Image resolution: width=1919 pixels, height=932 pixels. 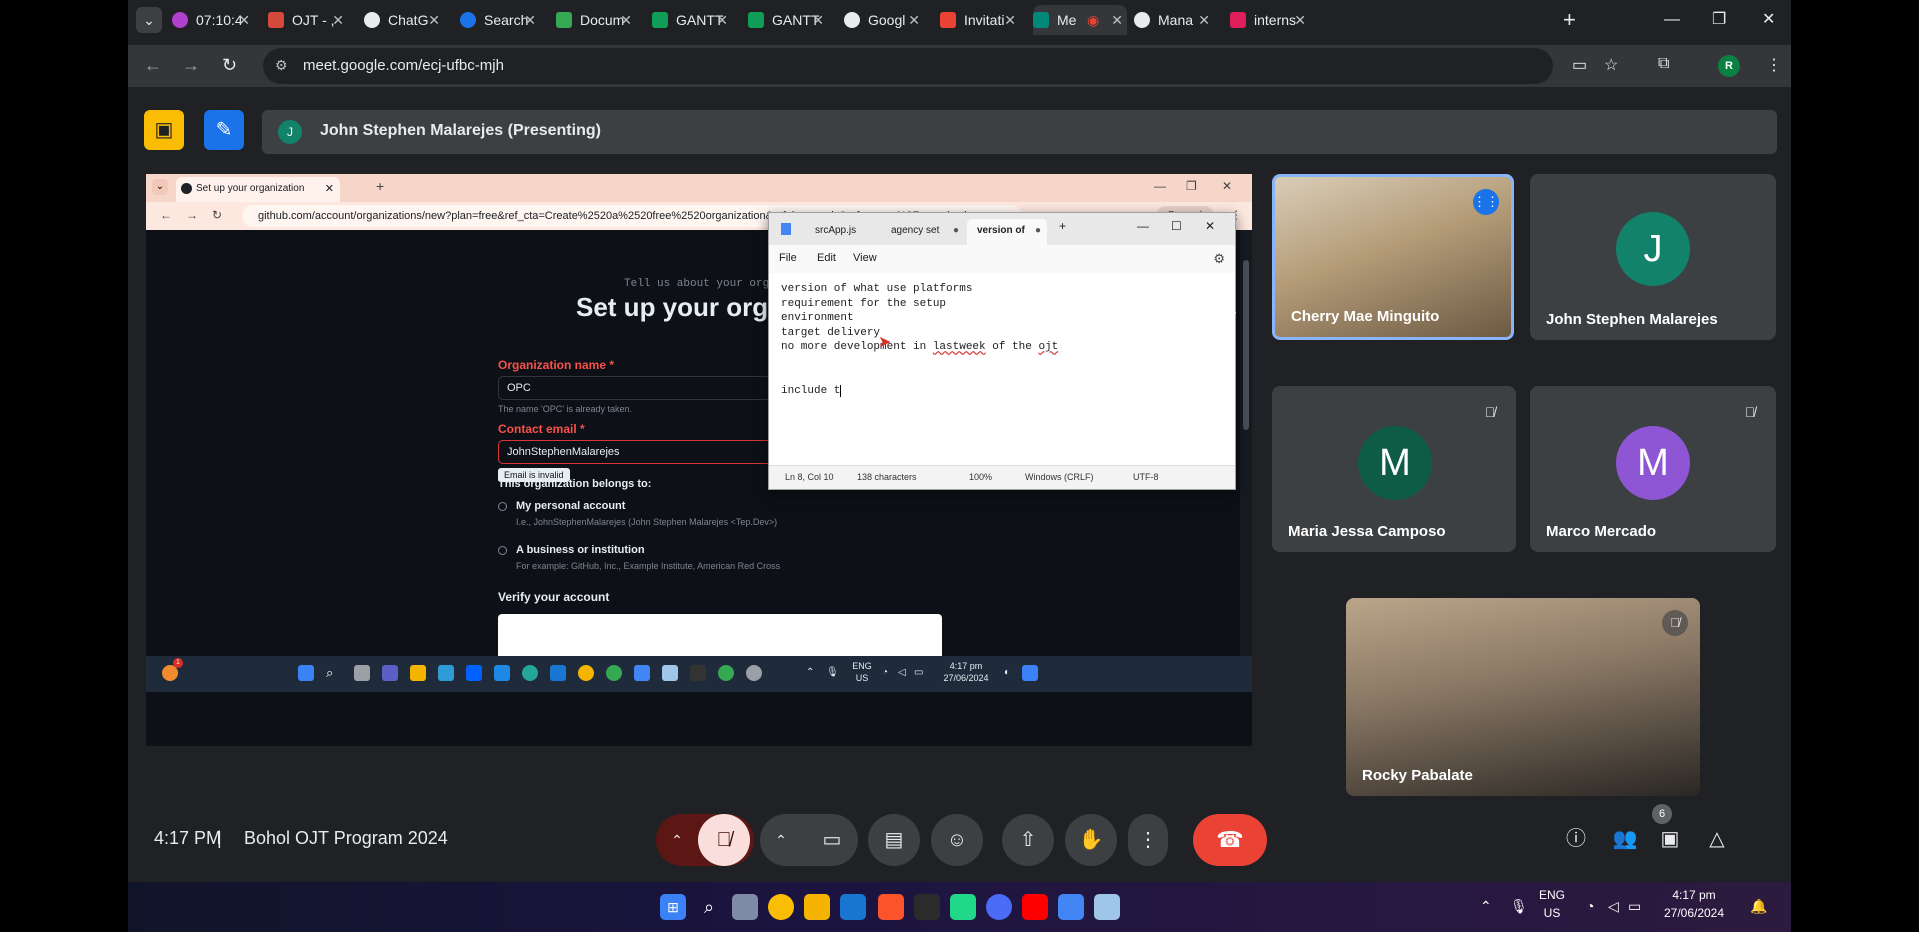 I want to click on chat-icon: ▣, so click(x=1670, y=839).